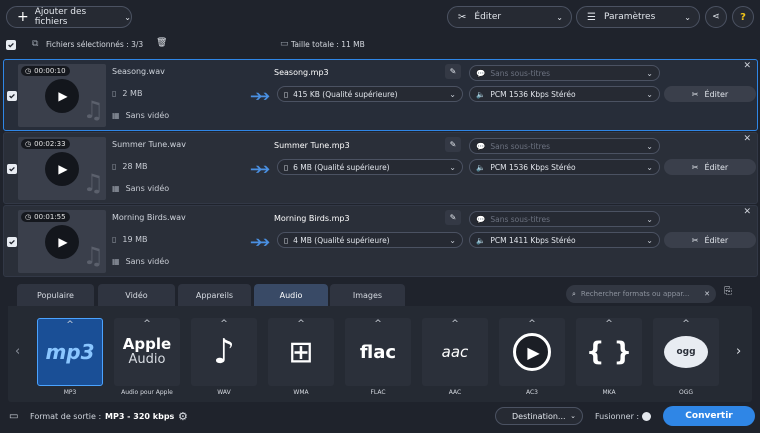 The height and width of the screenshot is (433, 760). I want to click on add-files-button: + Ajouter des fichiers ⌄, so click(69, 17).